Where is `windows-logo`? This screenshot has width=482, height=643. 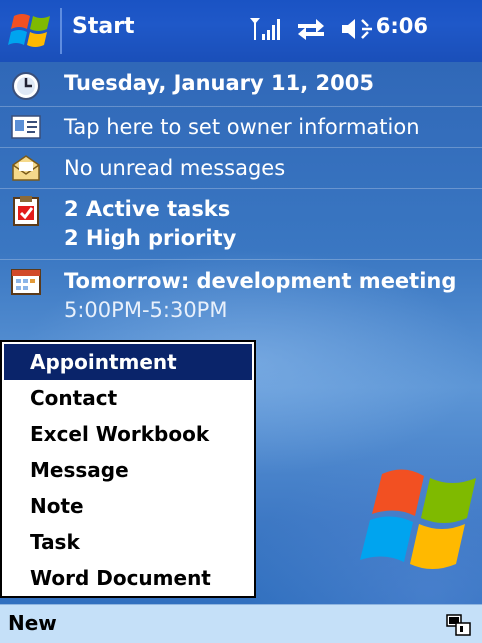
windows-logo is located at coordinates (418, 519).